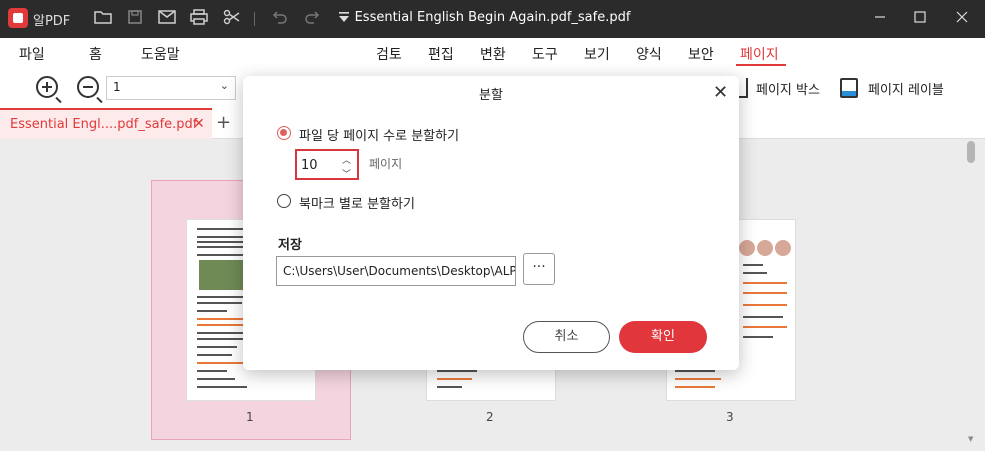 Image resolution: width=985 pixels, height=451 pixels. I want to click on dialog-title: 분할, so click(491, 95).